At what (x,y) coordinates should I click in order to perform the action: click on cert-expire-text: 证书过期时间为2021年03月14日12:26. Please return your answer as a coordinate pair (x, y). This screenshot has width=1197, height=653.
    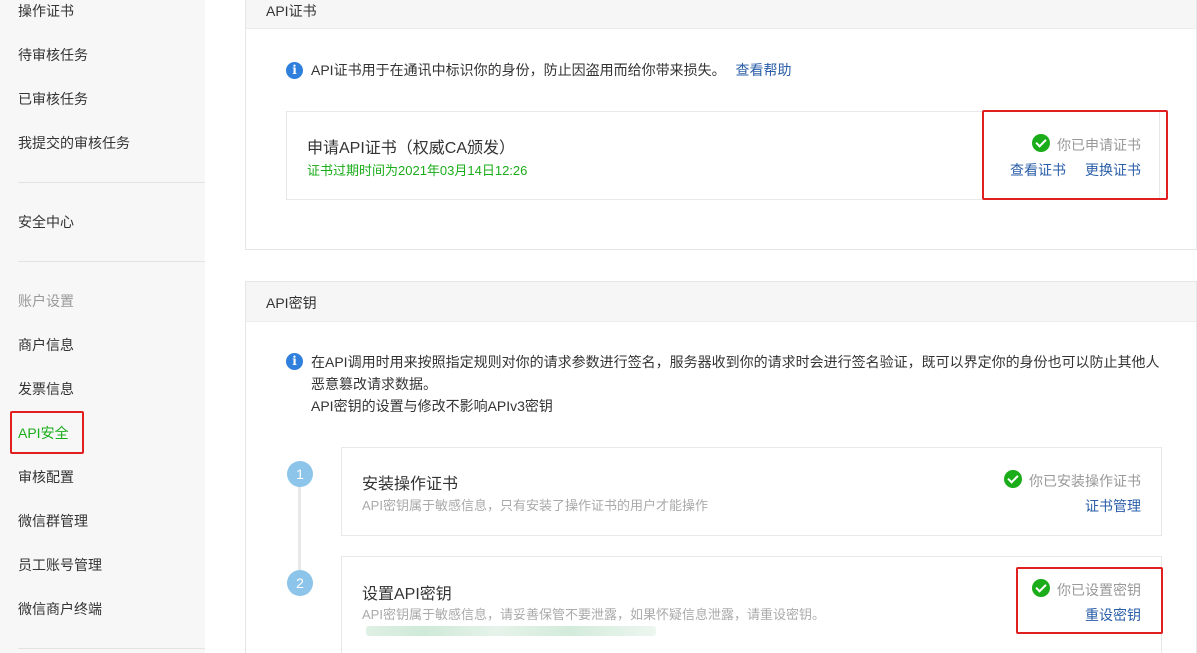
    Looking at the image, I should click on (417, 170).